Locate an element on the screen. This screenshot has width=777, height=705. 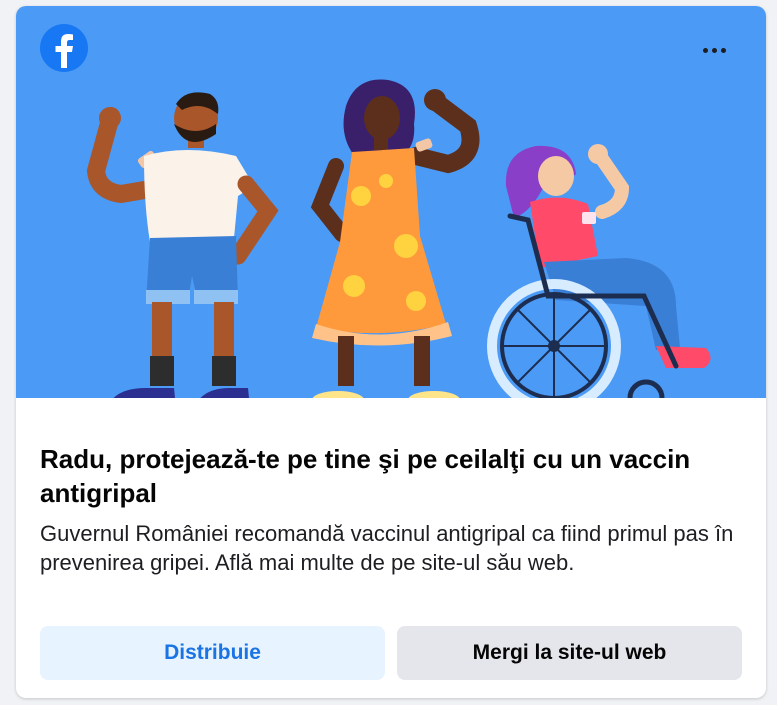
facebook-f-glyph is located at coordinates (64, 51).